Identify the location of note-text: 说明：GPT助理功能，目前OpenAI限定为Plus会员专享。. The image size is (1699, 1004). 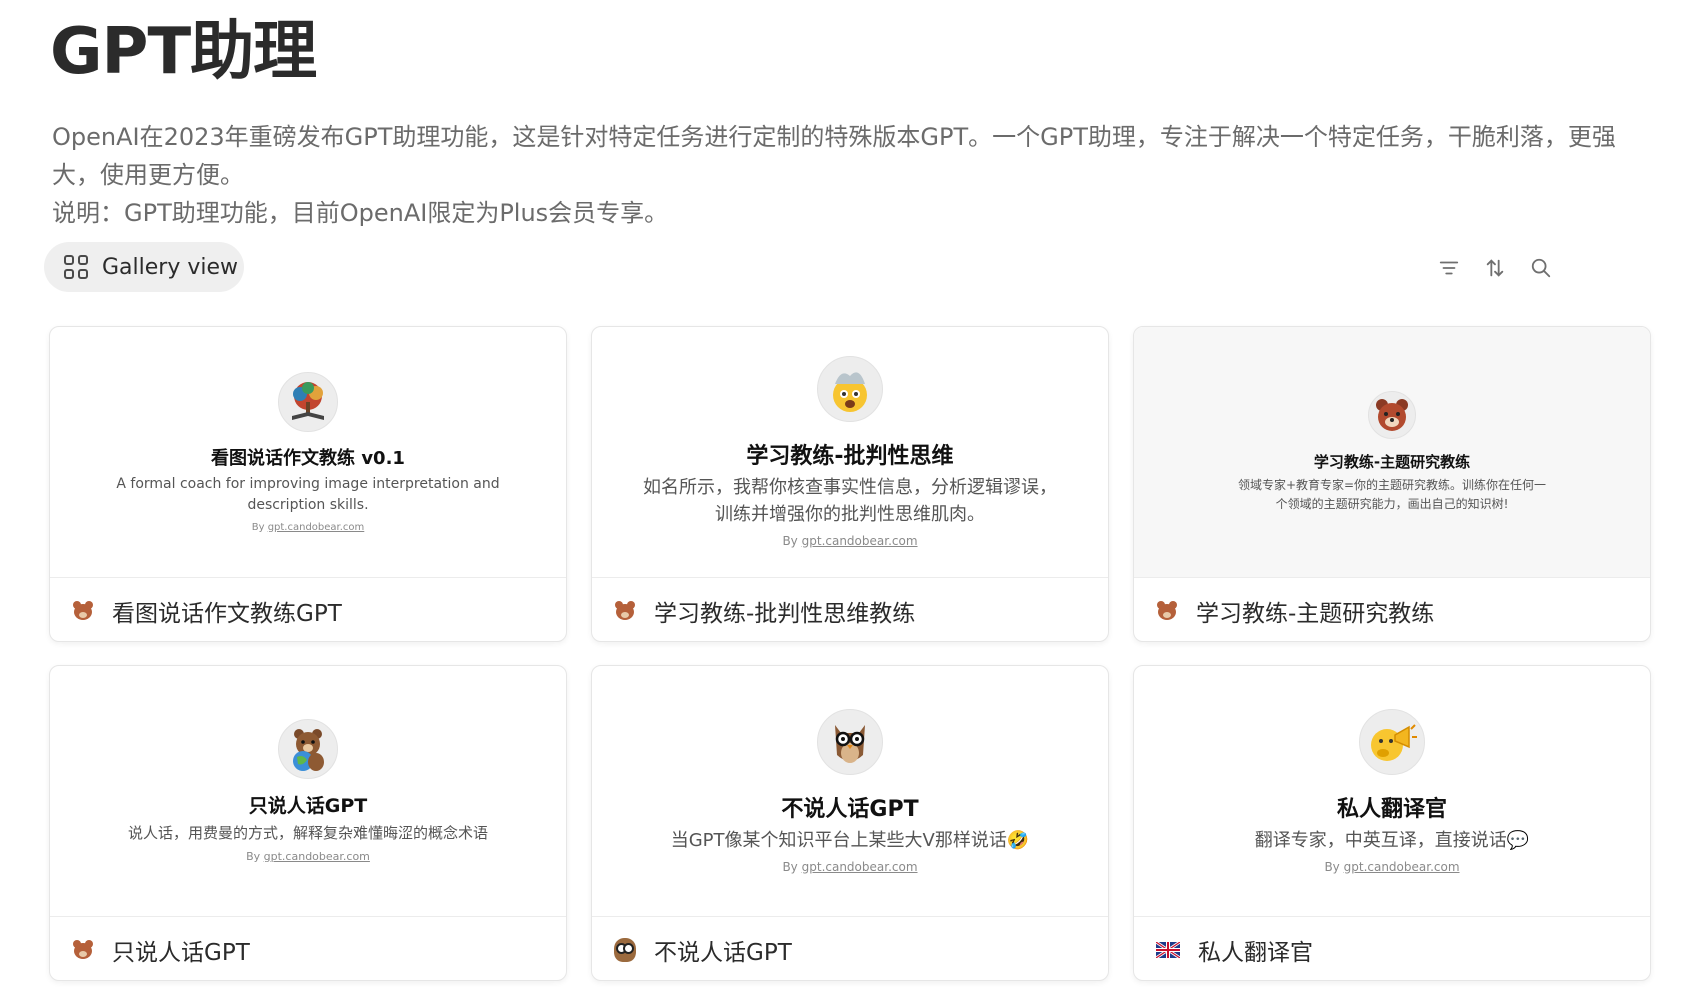
(360, 213).